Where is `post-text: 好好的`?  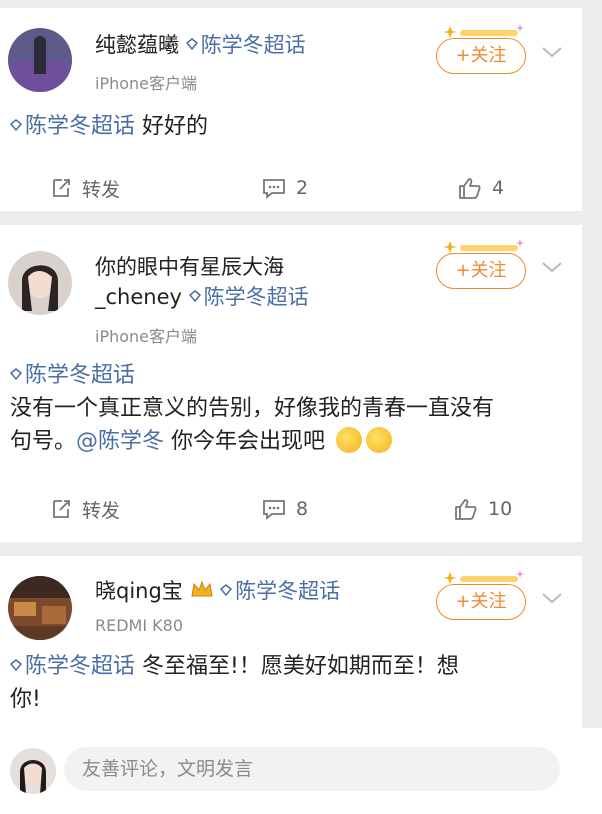 post-text: 好好的 is located at coordinates (175, 126).